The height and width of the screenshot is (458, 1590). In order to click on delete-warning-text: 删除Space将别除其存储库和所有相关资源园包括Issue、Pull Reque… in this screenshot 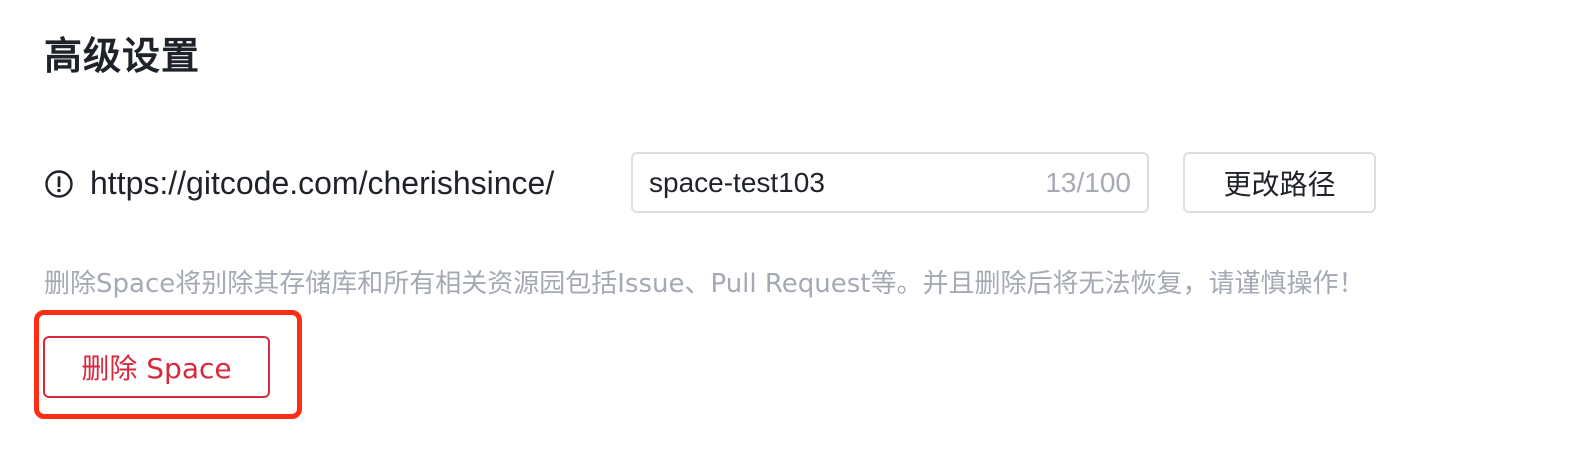, I will do `click(704, 284)`.